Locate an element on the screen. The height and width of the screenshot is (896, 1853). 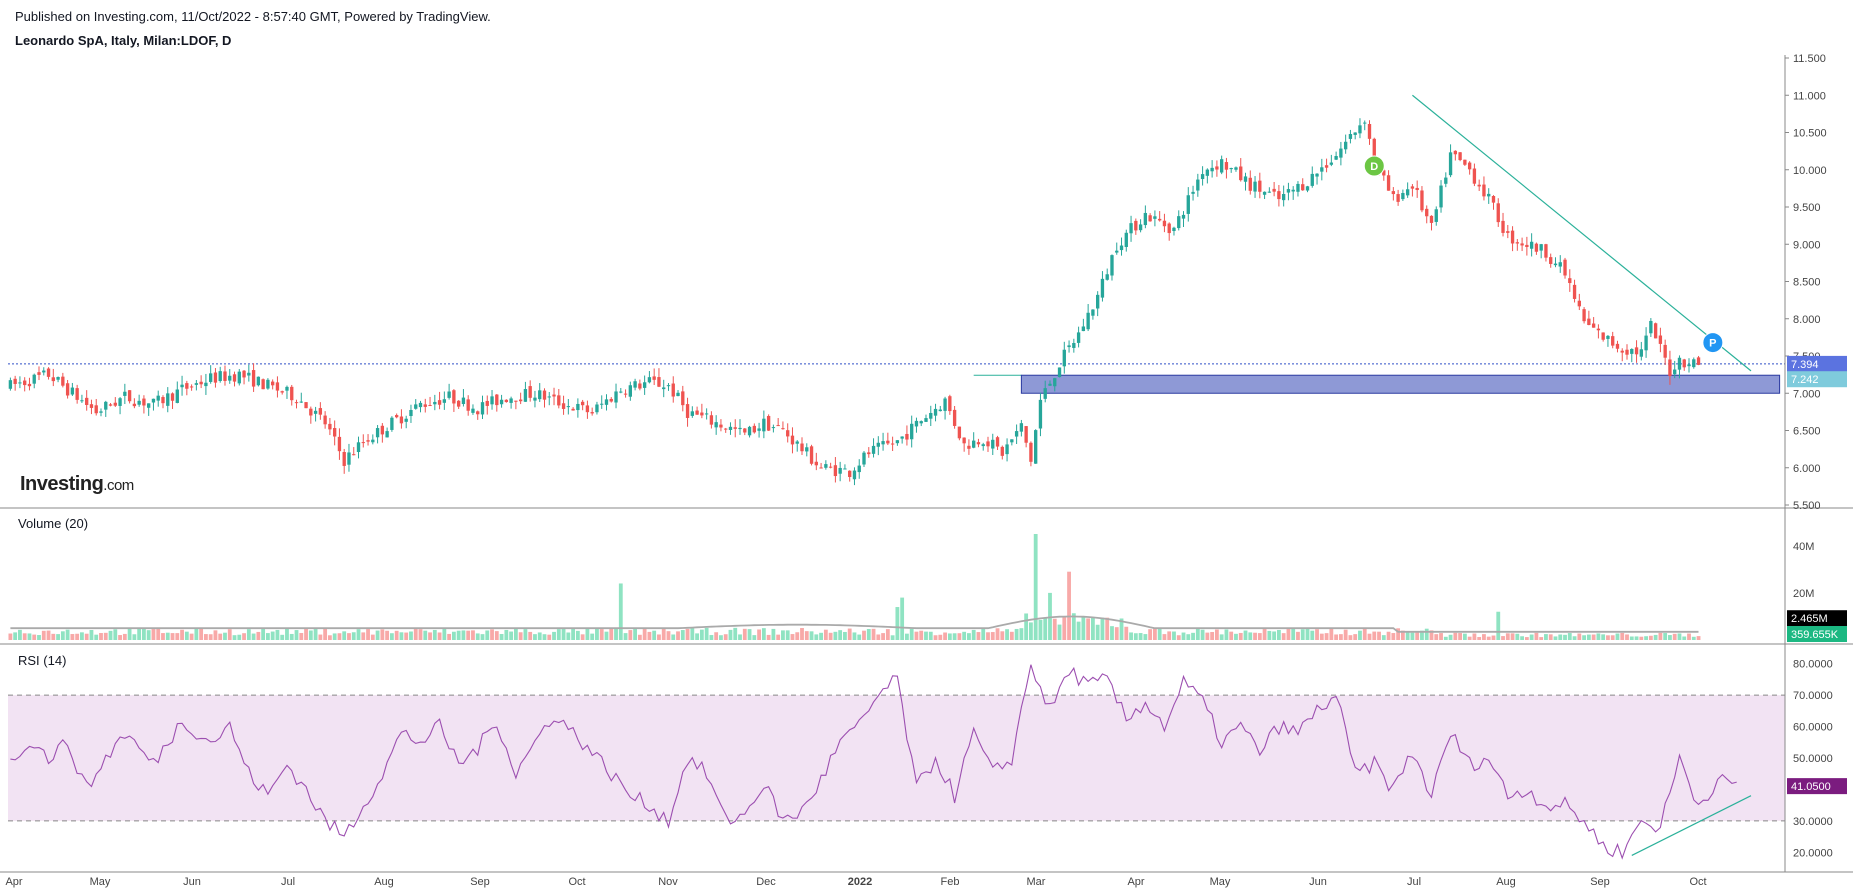
price-trendline is located at coordinates (1582, 233).